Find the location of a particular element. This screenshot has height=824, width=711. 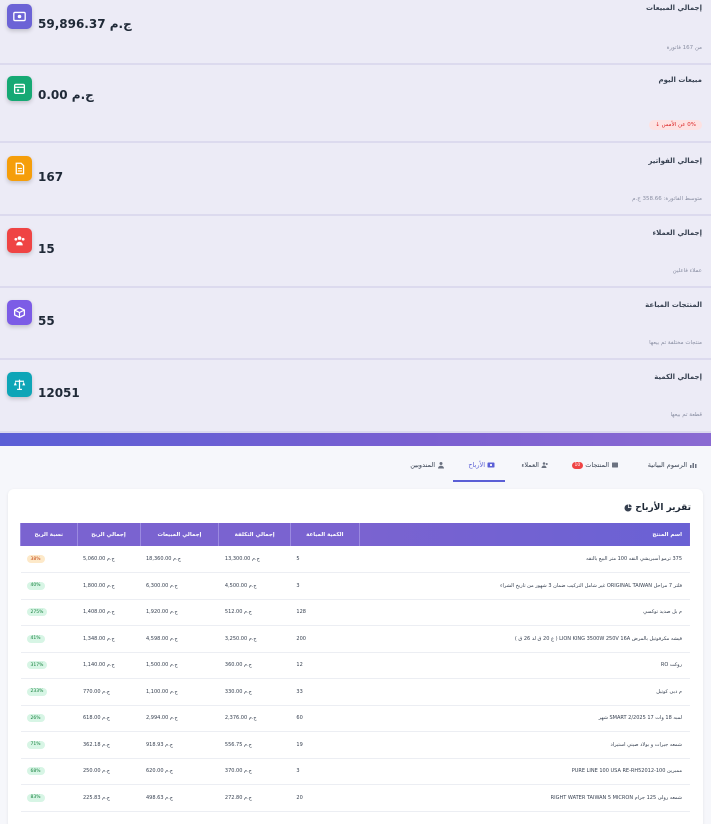

cell-cost: 330.00 ج.م is located at coordinates (254, 692).